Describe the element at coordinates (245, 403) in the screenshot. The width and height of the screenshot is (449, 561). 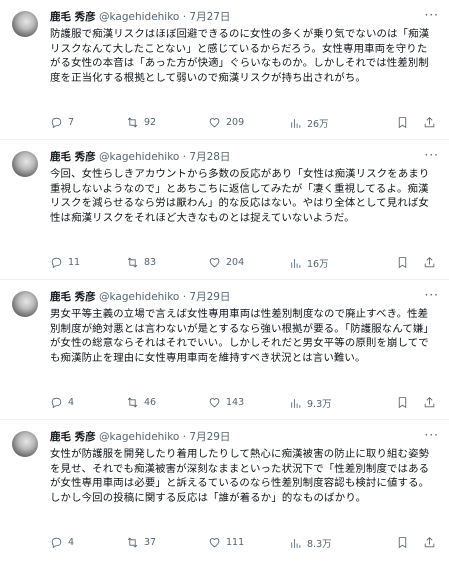
I see `tweet-actions: 4 46 143 9.3万` at that location.